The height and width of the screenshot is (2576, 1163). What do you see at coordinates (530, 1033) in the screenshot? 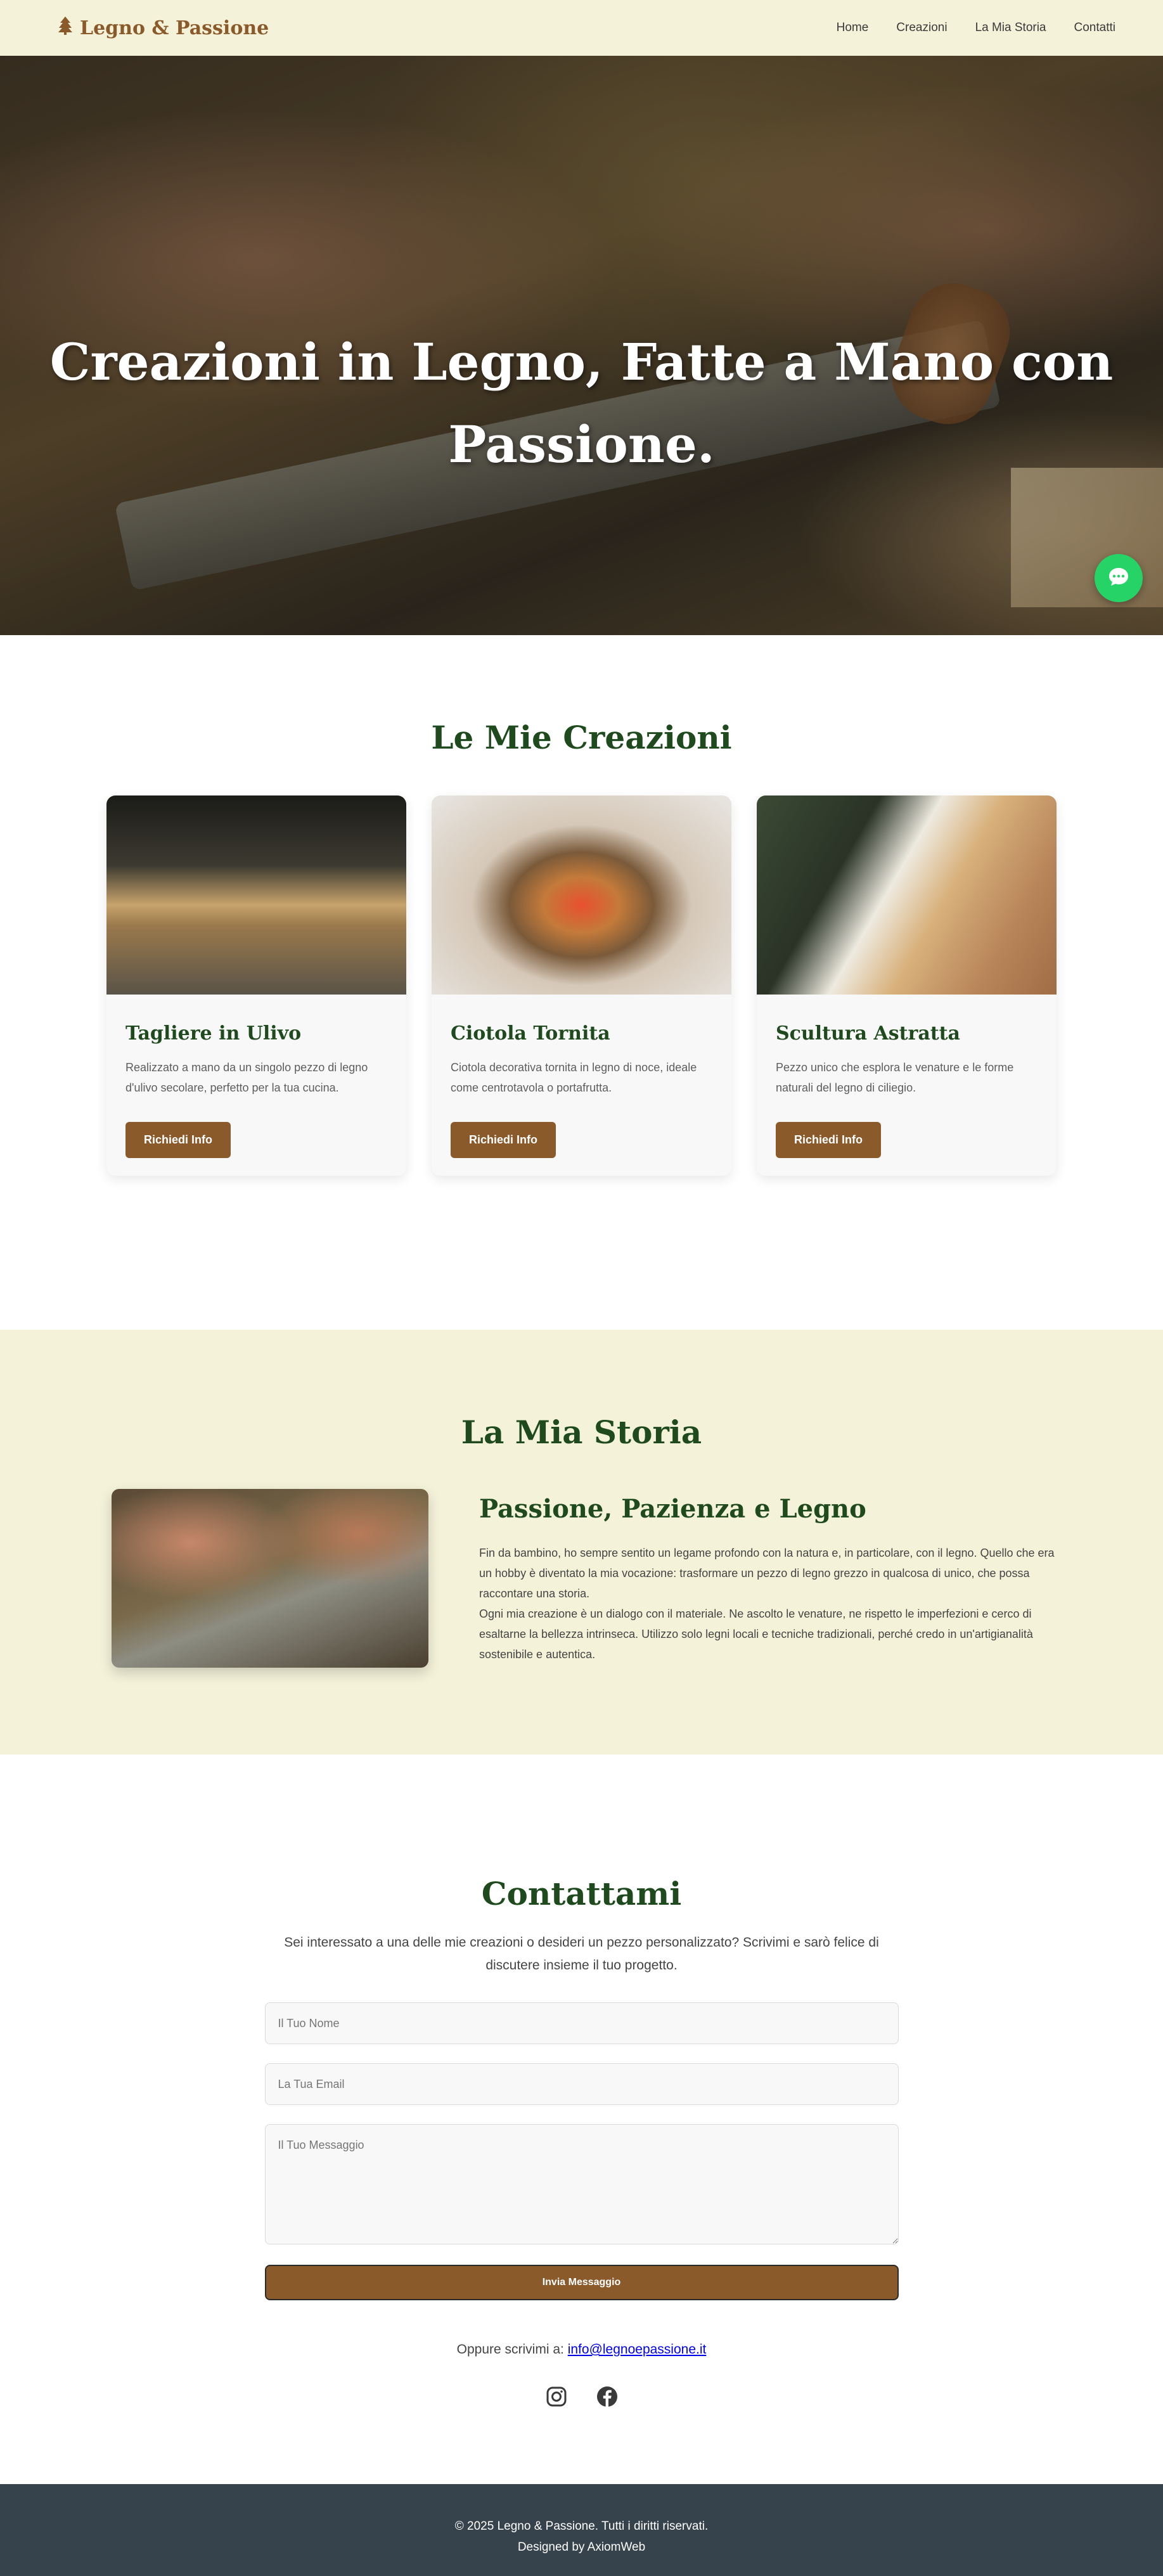
I see `product-title: Ciotola Tornita` at bounding box center [530, 1033].